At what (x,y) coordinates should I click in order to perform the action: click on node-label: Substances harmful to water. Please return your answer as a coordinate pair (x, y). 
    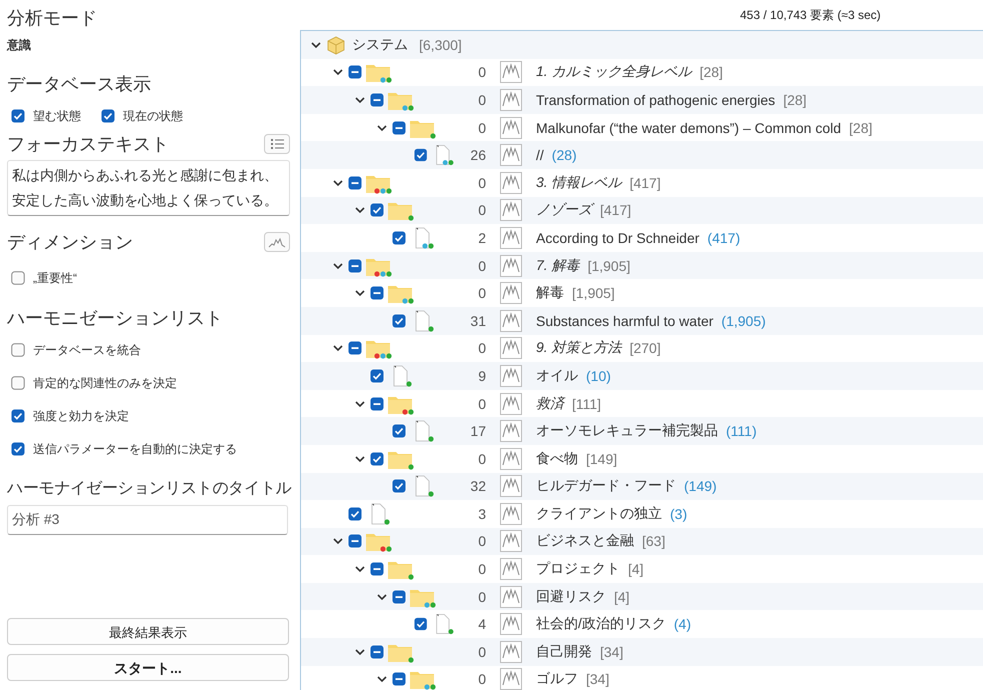
    Looking at the image, I should click on (625, 320).